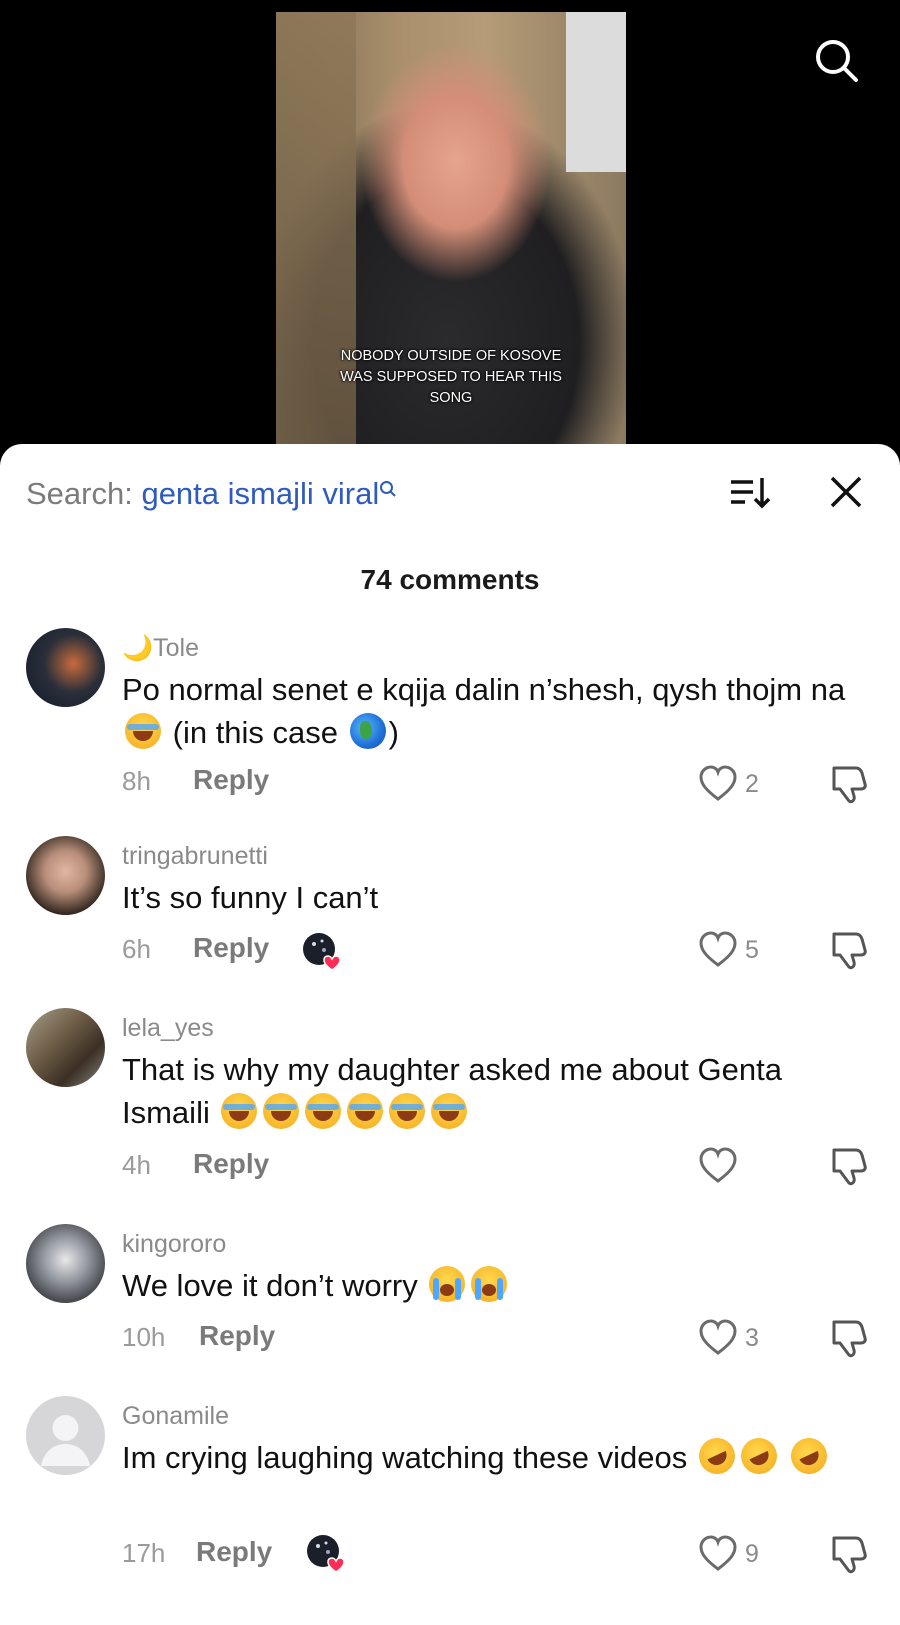 The height and width of the screenshot is (1625, 900). What do you see at coordinates (195, 856) in the screenshot?
I see `comment-username: tringabrunetti` at bounding box center [195, 856].